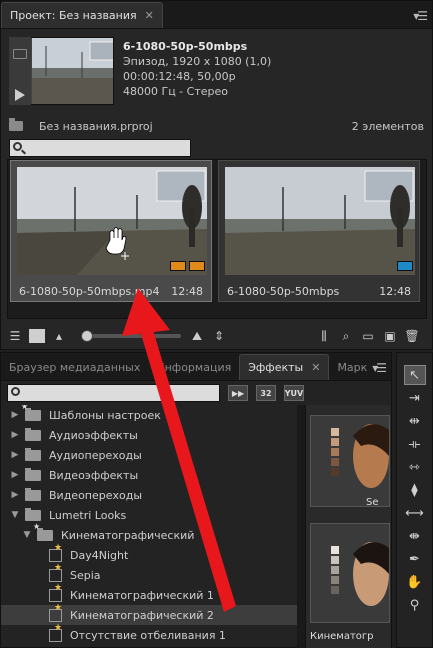  I want to click on tools-panel: ↖ ⇥ ⇹ ⟛ ⇿ ⧫ ⟷ ⇼ ✒ ✋ ⚲, so click(414, 500).